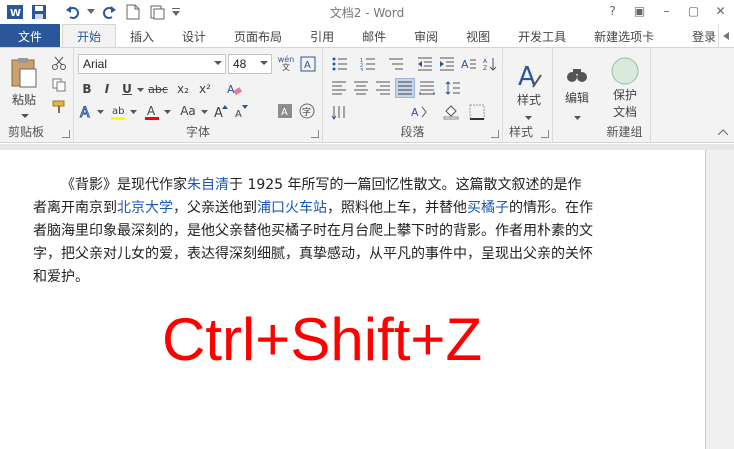 This screenshot has width=734, height=449. What do you see at coordinates (624, 132) in the screenshot?
I see `new-group-label: 新建组` at bounding box center [624, 132].